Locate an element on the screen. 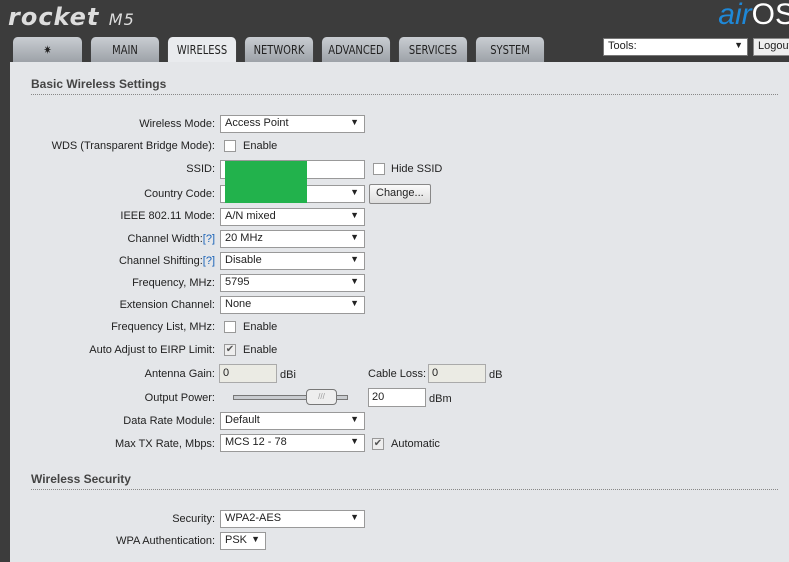 Image resolution: width=789 pixels, height=562 pixels. tab-wireless: WIRELESS is located at coordinates (202, 50).